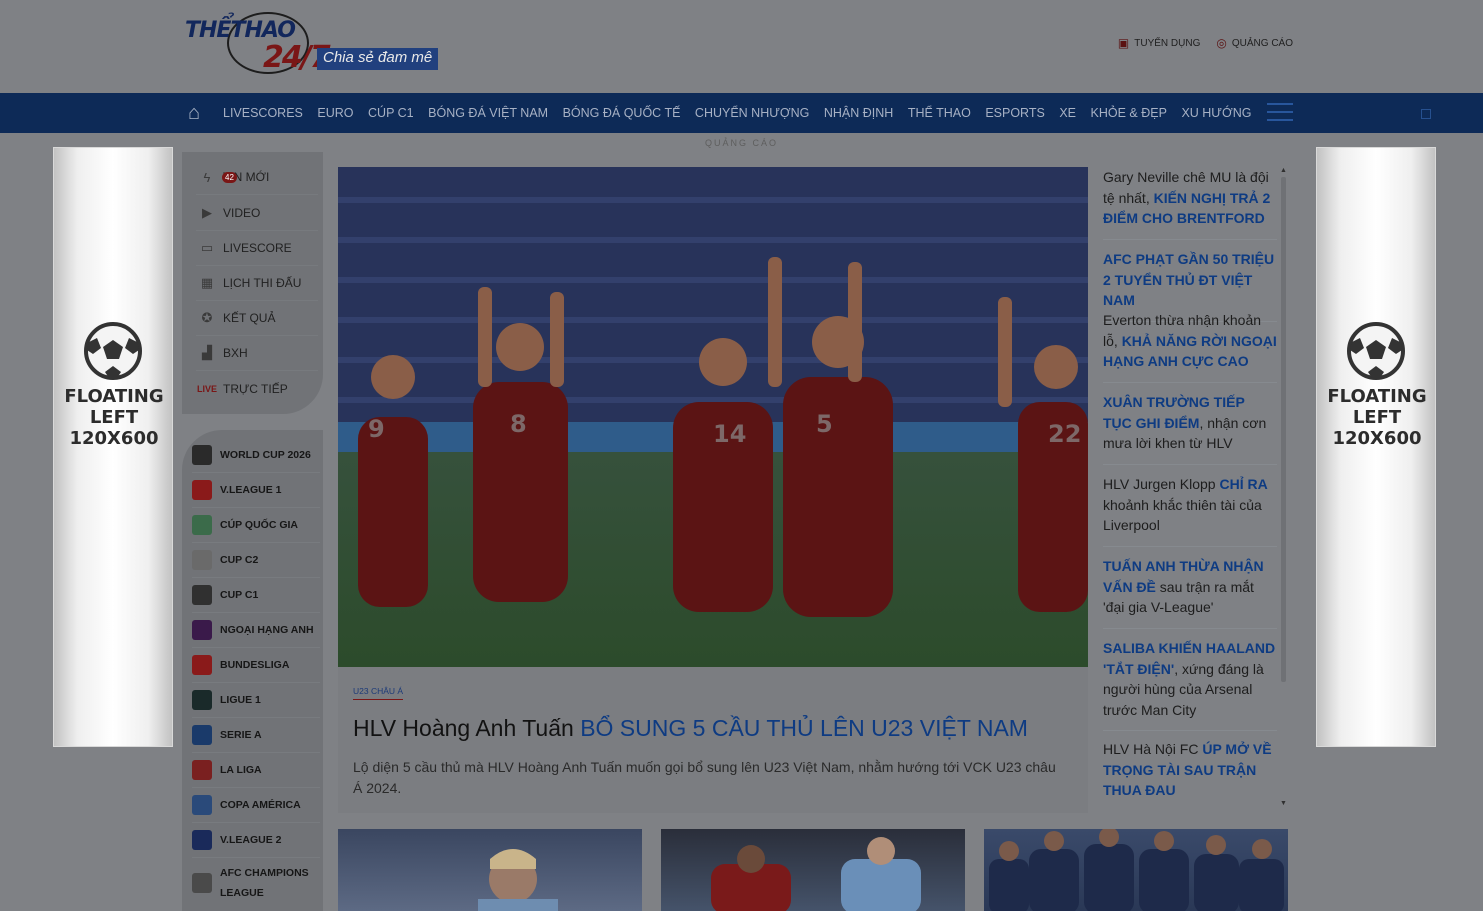 The height and width of the screenshot is (911, 1483). I want to click on nav-item-international-football: BÓNG ĐÁ QUỐC TẾ, so click(622, 113).